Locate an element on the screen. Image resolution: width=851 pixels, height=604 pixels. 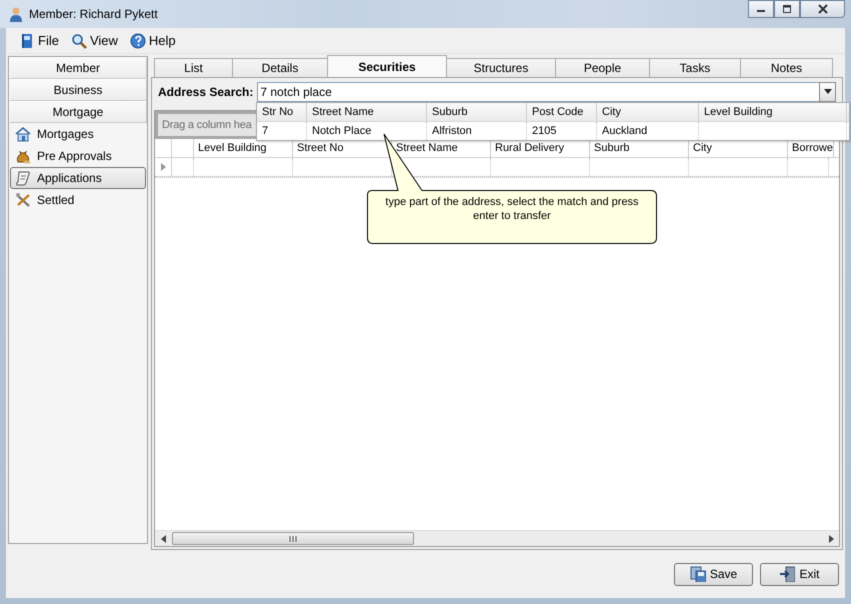
minimize-button is located at coordinates (761, 9).